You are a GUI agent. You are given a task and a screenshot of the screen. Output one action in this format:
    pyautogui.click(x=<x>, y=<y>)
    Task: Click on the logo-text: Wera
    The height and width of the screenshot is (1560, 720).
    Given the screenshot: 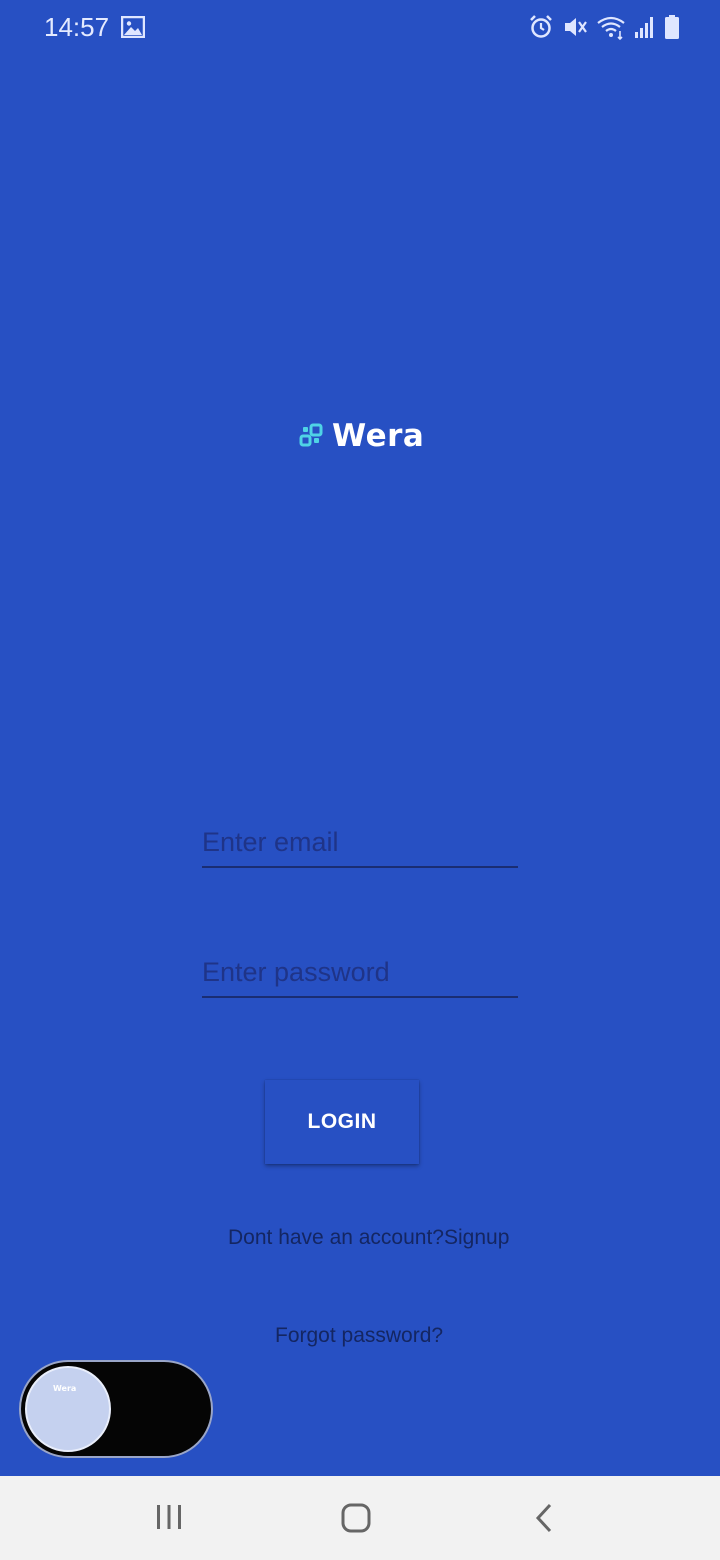 What is the action you would take?
    pyautogui.click(x=378, y=436)
    